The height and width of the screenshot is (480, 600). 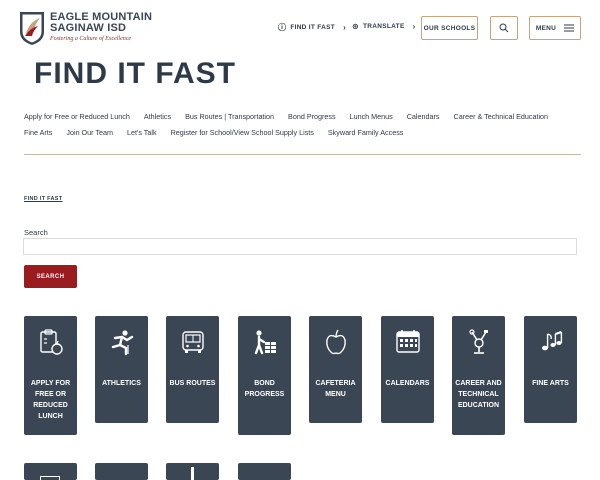 I want to click on quick-link-athletics: Athletics, so click(x=157, y=116).